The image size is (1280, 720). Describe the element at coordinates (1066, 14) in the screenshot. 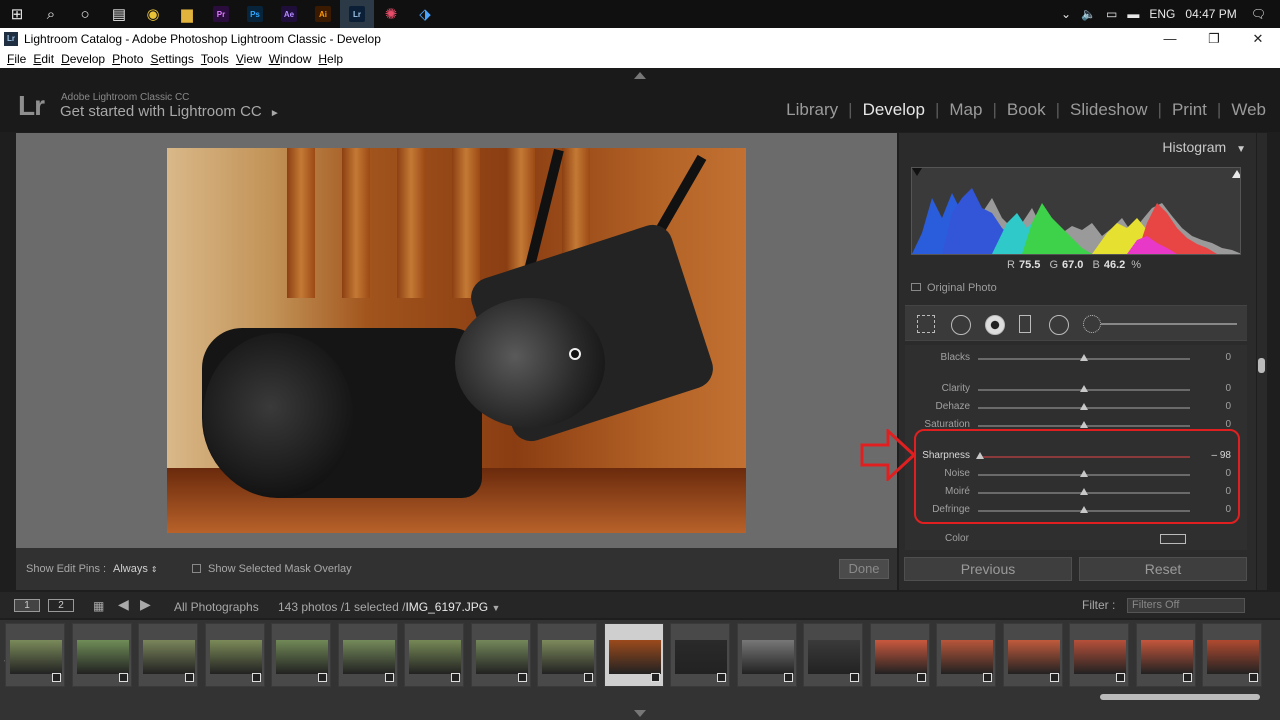

I see `chevron-up-icon: ⌄` at that location.